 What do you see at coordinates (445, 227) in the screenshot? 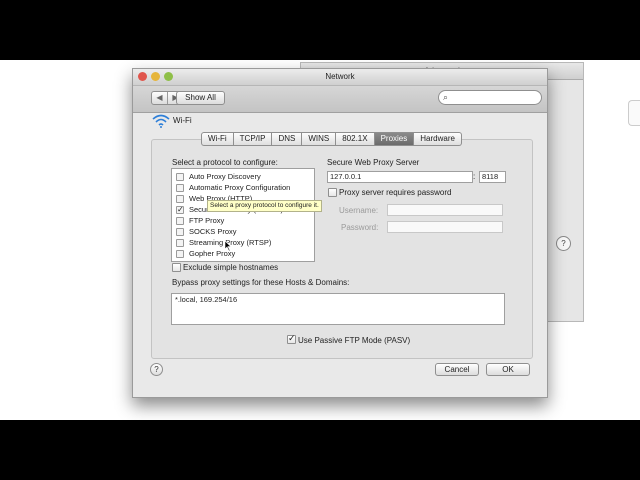
I see `password-field` at bounding box center [445, 227].